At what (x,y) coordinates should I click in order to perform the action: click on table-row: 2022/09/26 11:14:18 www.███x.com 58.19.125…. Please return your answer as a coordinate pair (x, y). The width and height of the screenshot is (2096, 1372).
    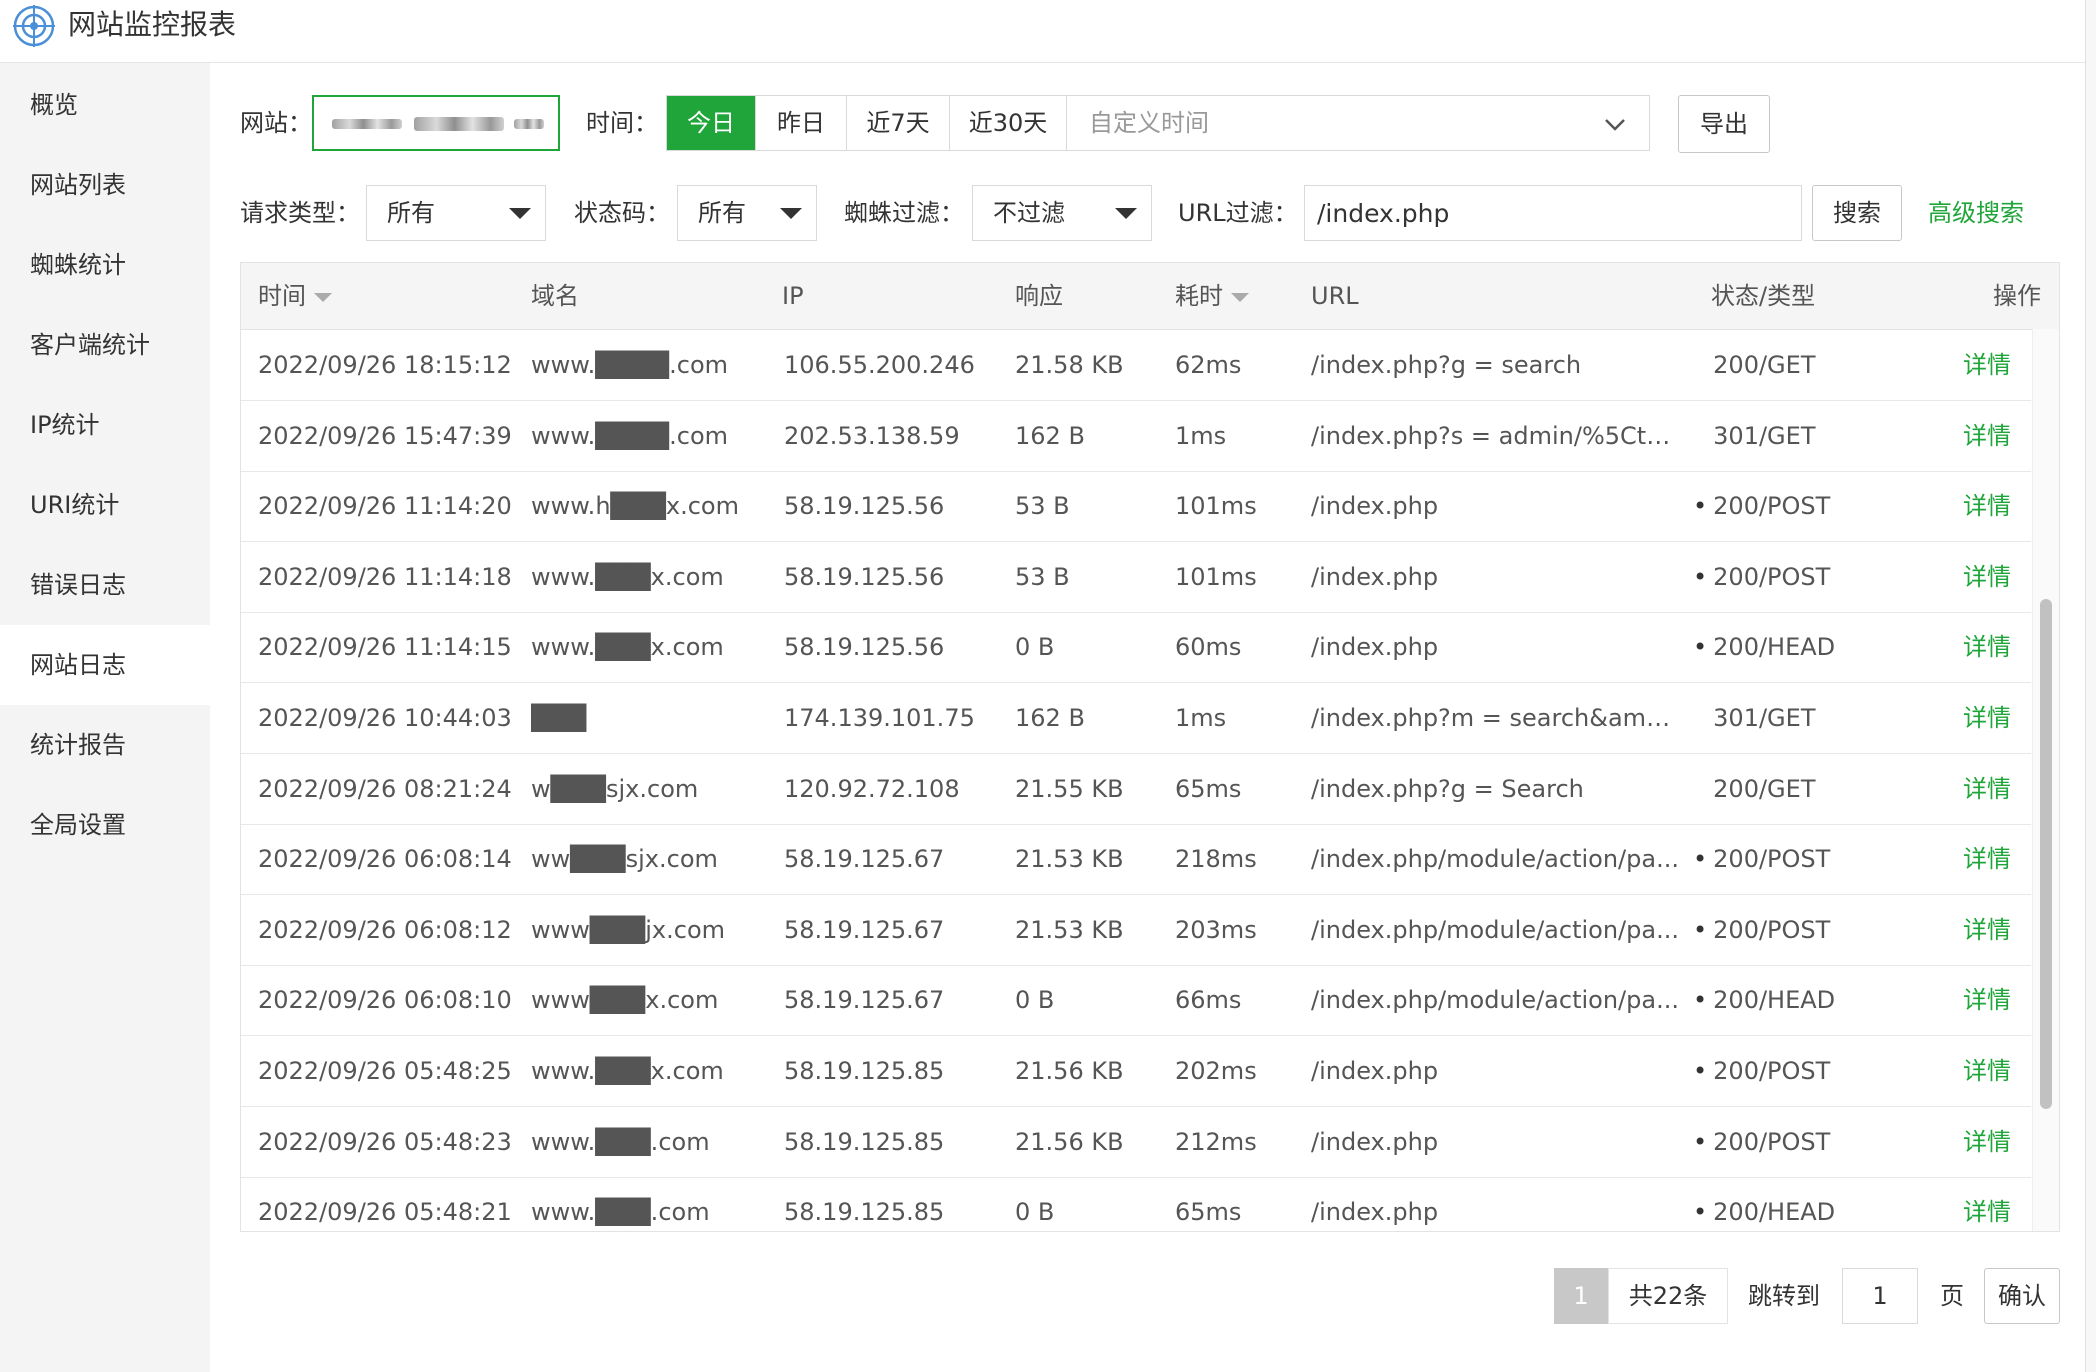
    Looking at the image, I should click on (1136, 577).